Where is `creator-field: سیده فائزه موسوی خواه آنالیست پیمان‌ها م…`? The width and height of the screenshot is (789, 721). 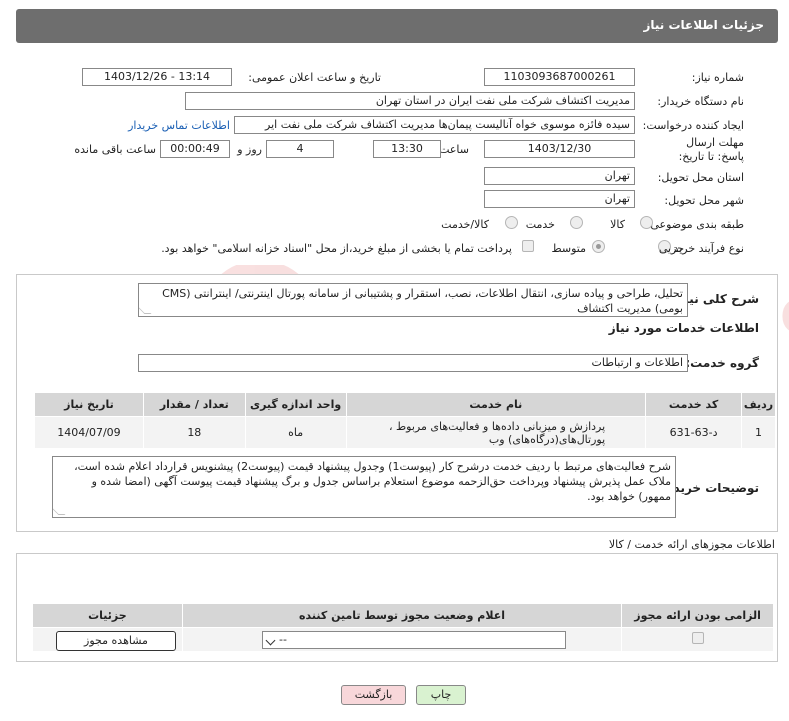 creator-field: سیده فائزه موسوی خواه آنالیست پیمان‌ها م… is located at coordinates (434, 125).